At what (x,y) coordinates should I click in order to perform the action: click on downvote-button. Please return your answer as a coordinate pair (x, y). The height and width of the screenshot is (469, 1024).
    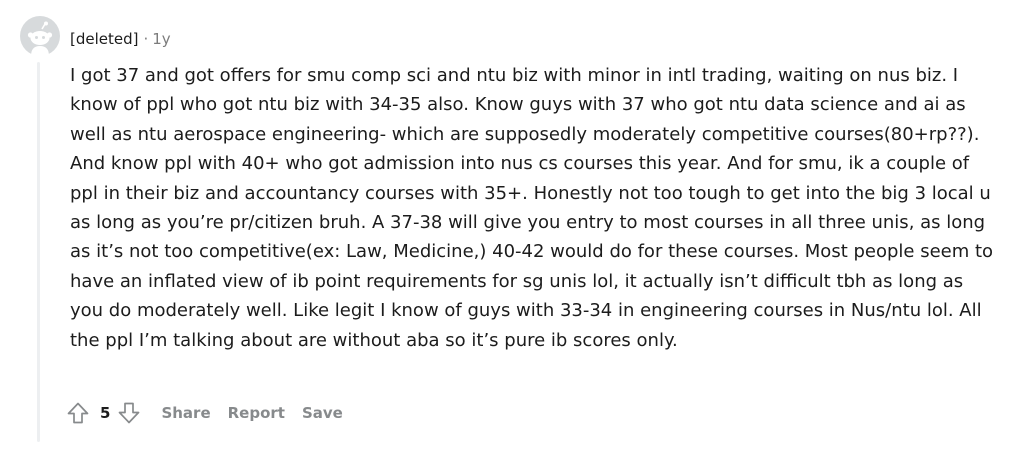
    Looking at the image, I should click on (129, 413).